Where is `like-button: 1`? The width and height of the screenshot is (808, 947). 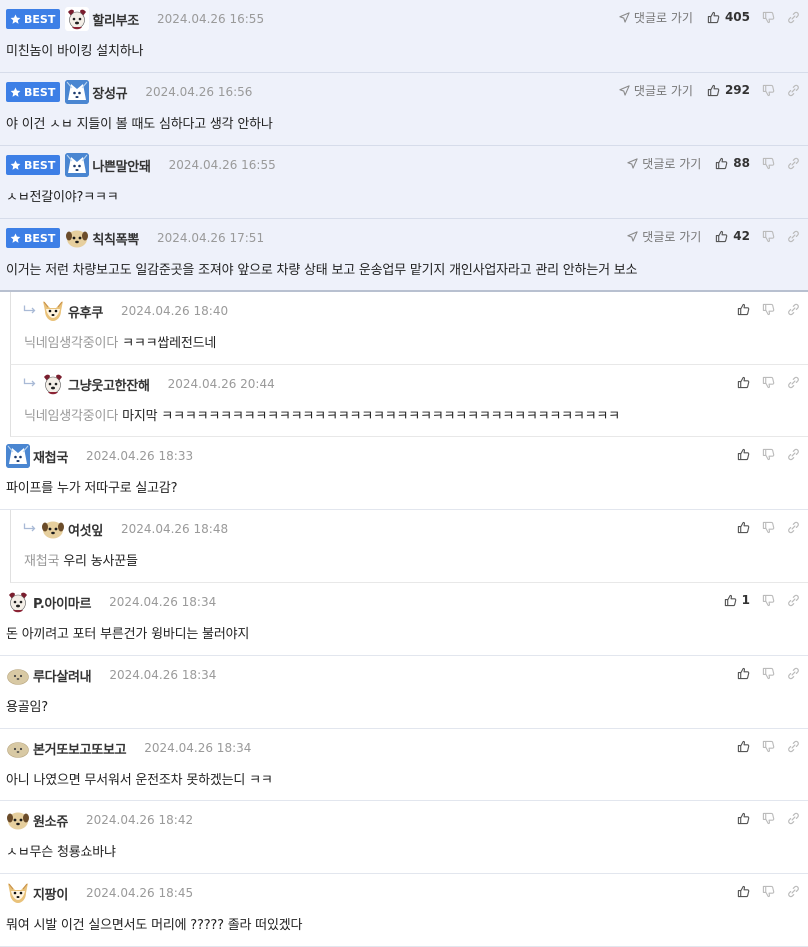 like-button: 1 is located at coordinates (737, 600).